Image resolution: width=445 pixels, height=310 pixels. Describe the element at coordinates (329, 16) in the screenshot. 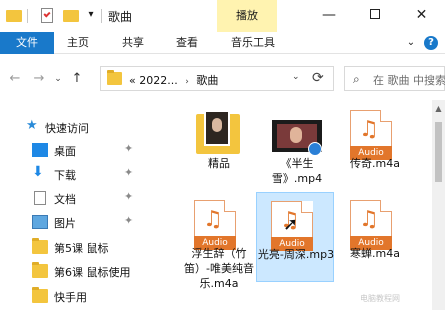

I see `minimize-button: —` at that location.